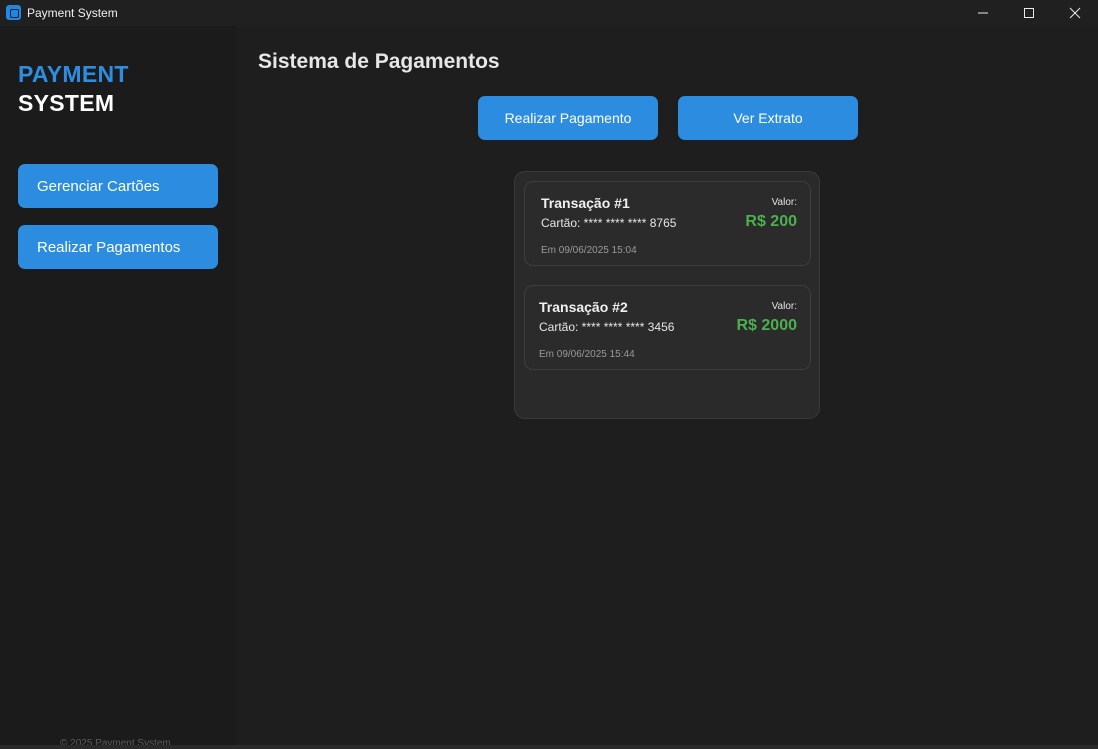 This screenshot has width=1098, height=749. Describe the element at coordinates (118, 186) in the screenshot. I see `manage-cards-button: Gerenciar Cartões` at that location.